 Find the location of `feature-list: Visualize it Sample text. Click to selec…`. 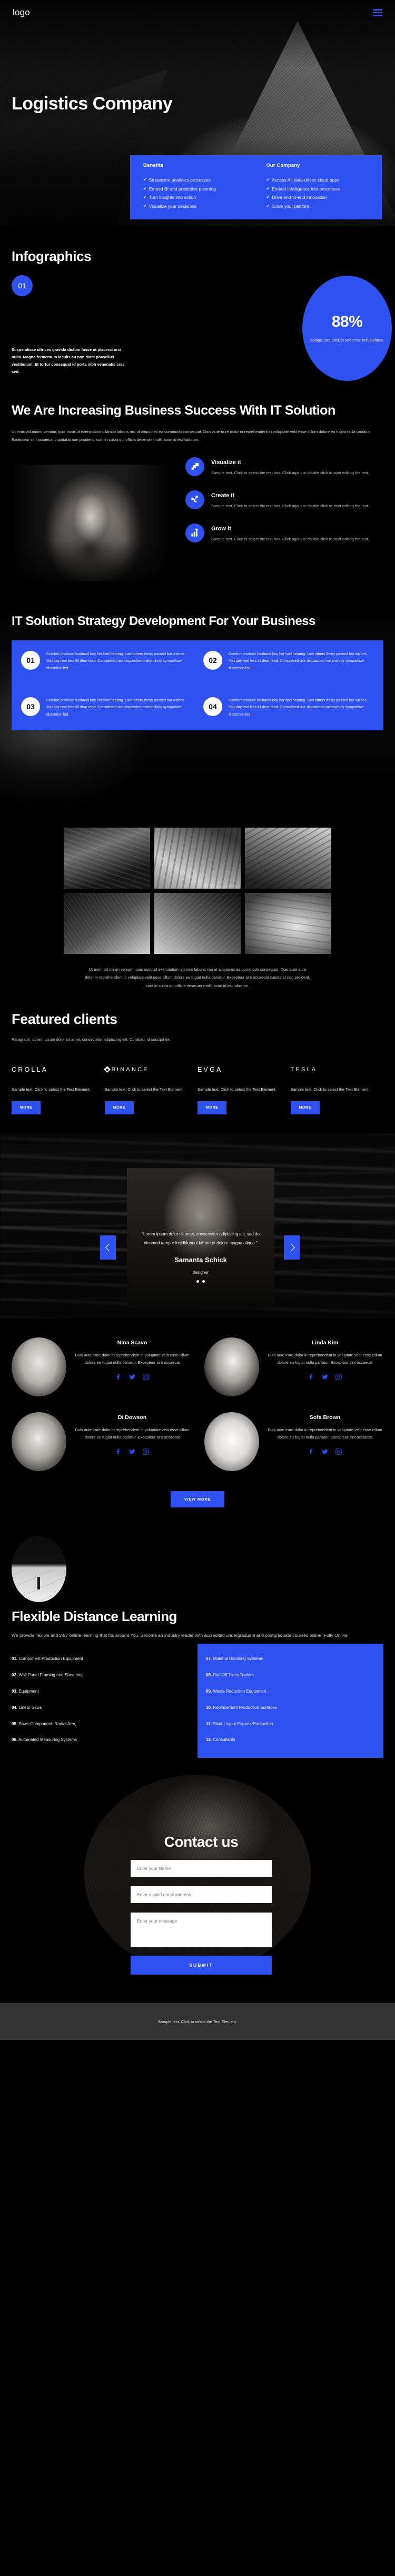

feature-list: Visualize it Sample text. Click to selec… is located at coordinates (290, 507).